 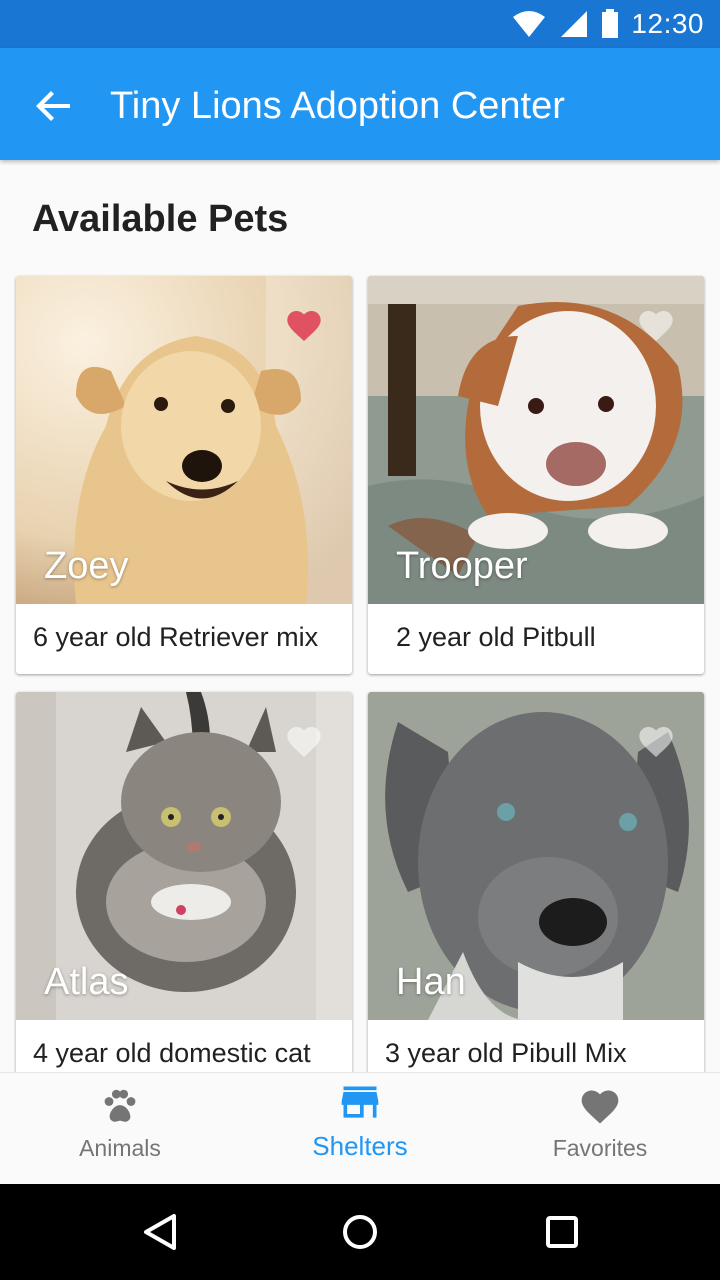 I want to click on nav-label: Animals, so click(x=120, y=1148).